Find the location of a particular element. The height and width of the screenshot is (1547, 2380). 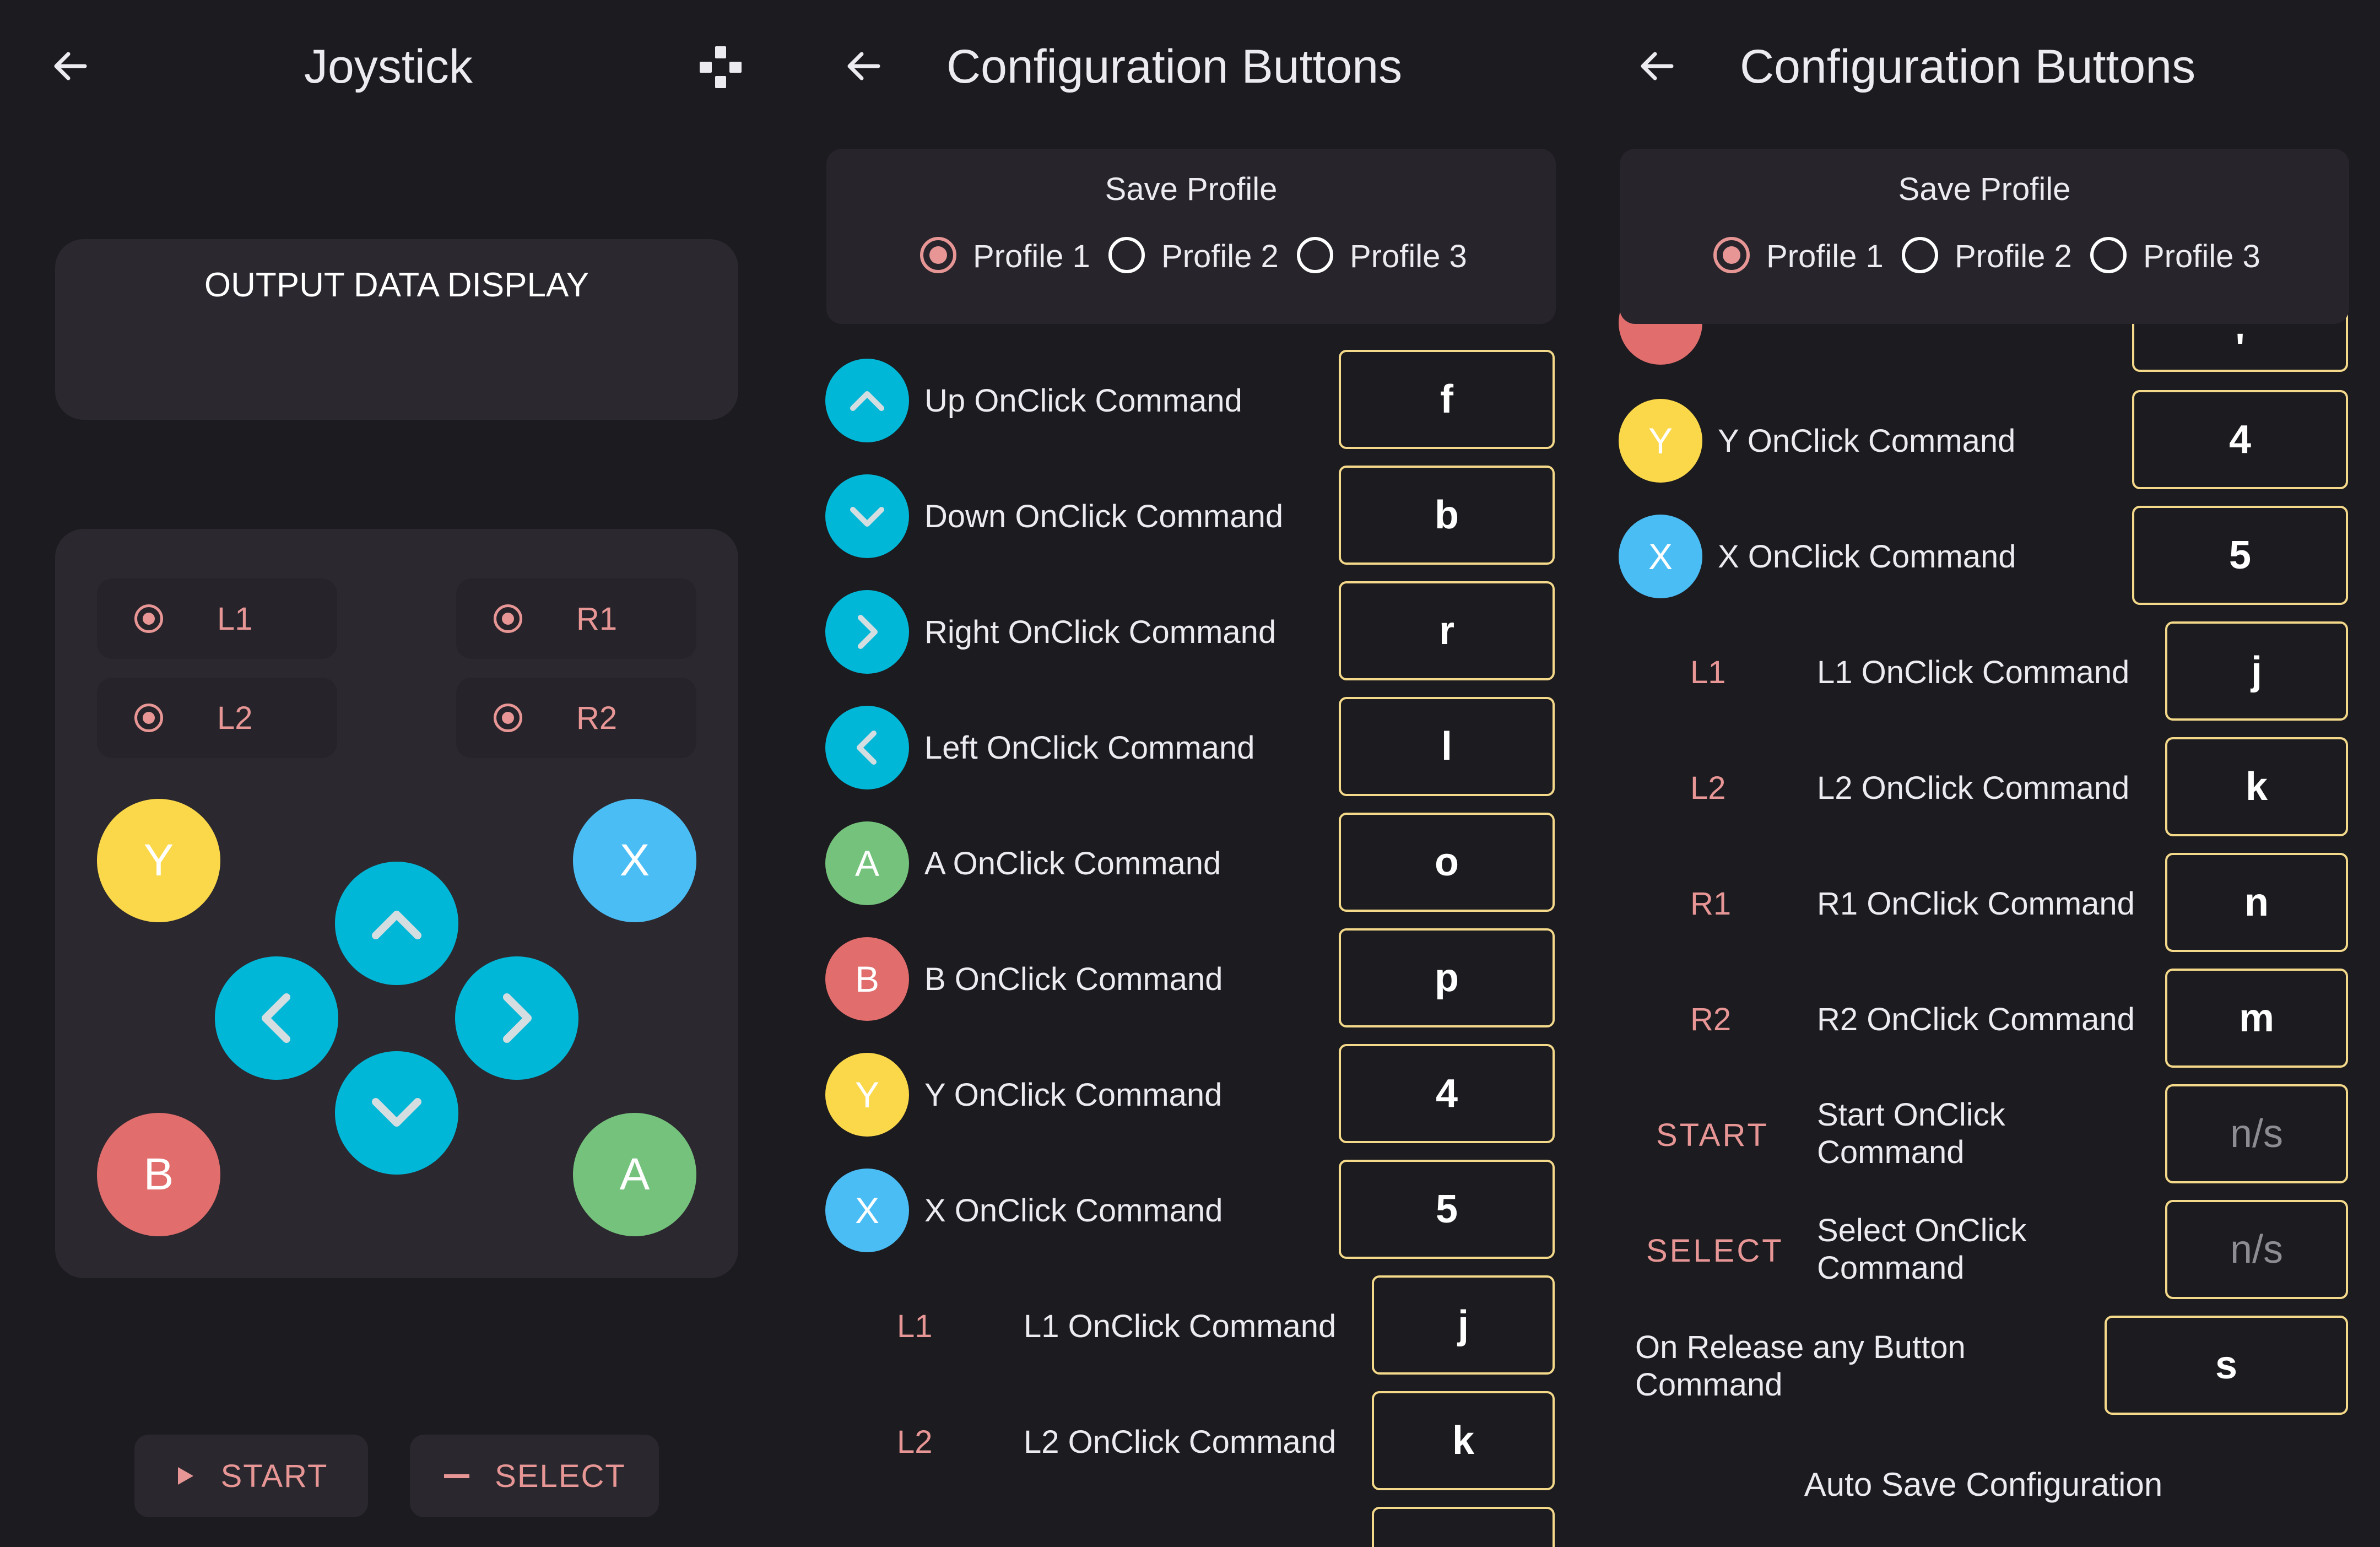

output-title: OUTPUT DATA DISPLAY is located at coordinates (396, 285).